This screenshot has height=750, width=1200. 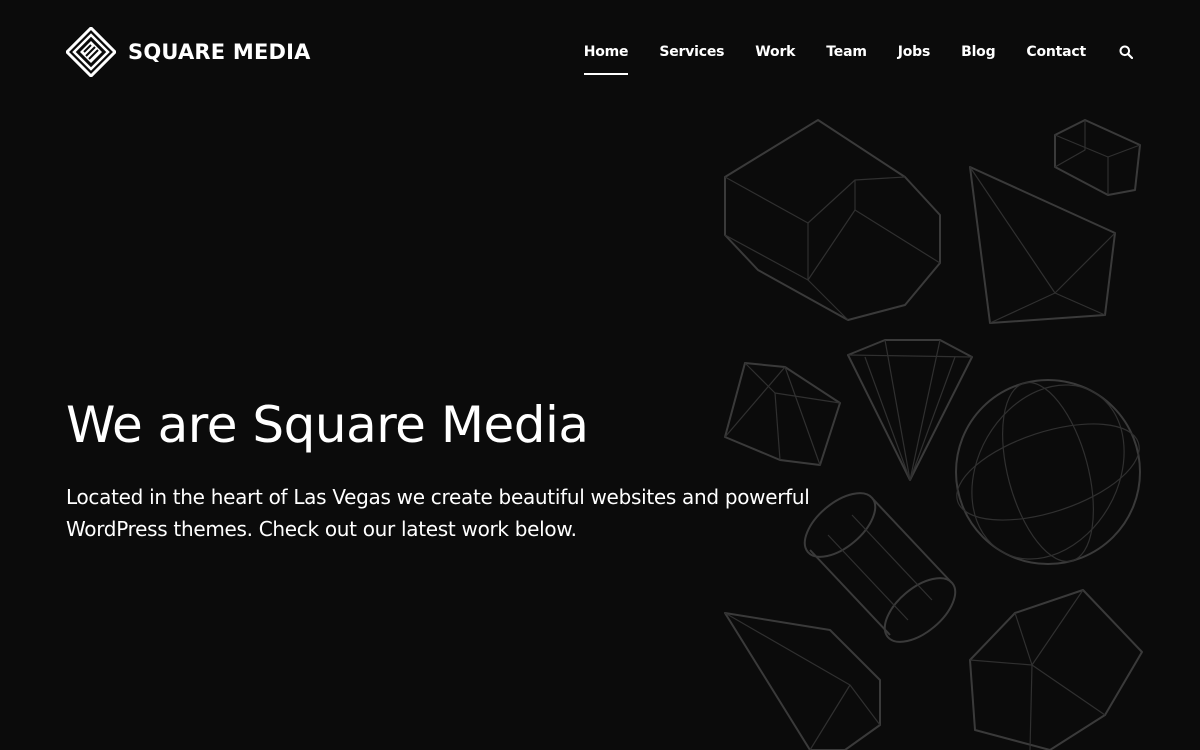 I want to click on cone-shape, so click(x=802, y=681).